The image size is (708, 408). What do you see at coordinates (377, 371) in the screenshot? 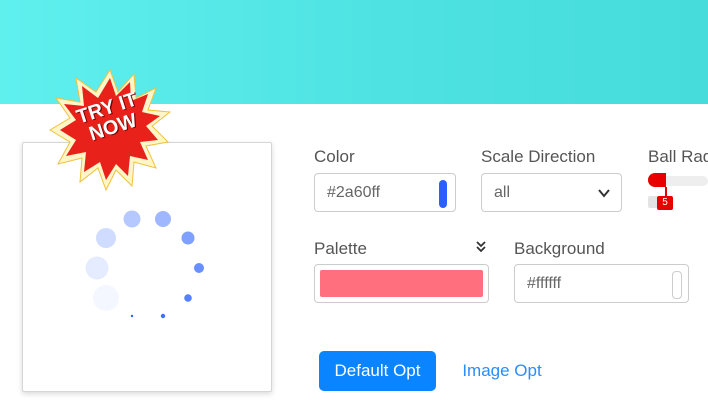
I see `default-opt-button: Default Opt` at bounding box center [377, 371].